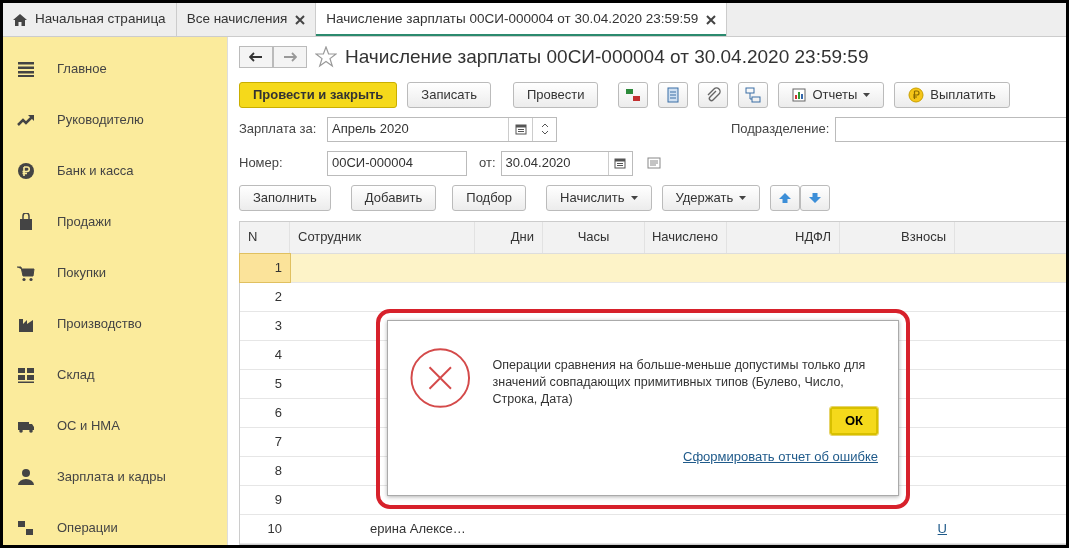 The width and height of the screenshot is (1069, 548). I want to click on person-icon, so click(26, 476).